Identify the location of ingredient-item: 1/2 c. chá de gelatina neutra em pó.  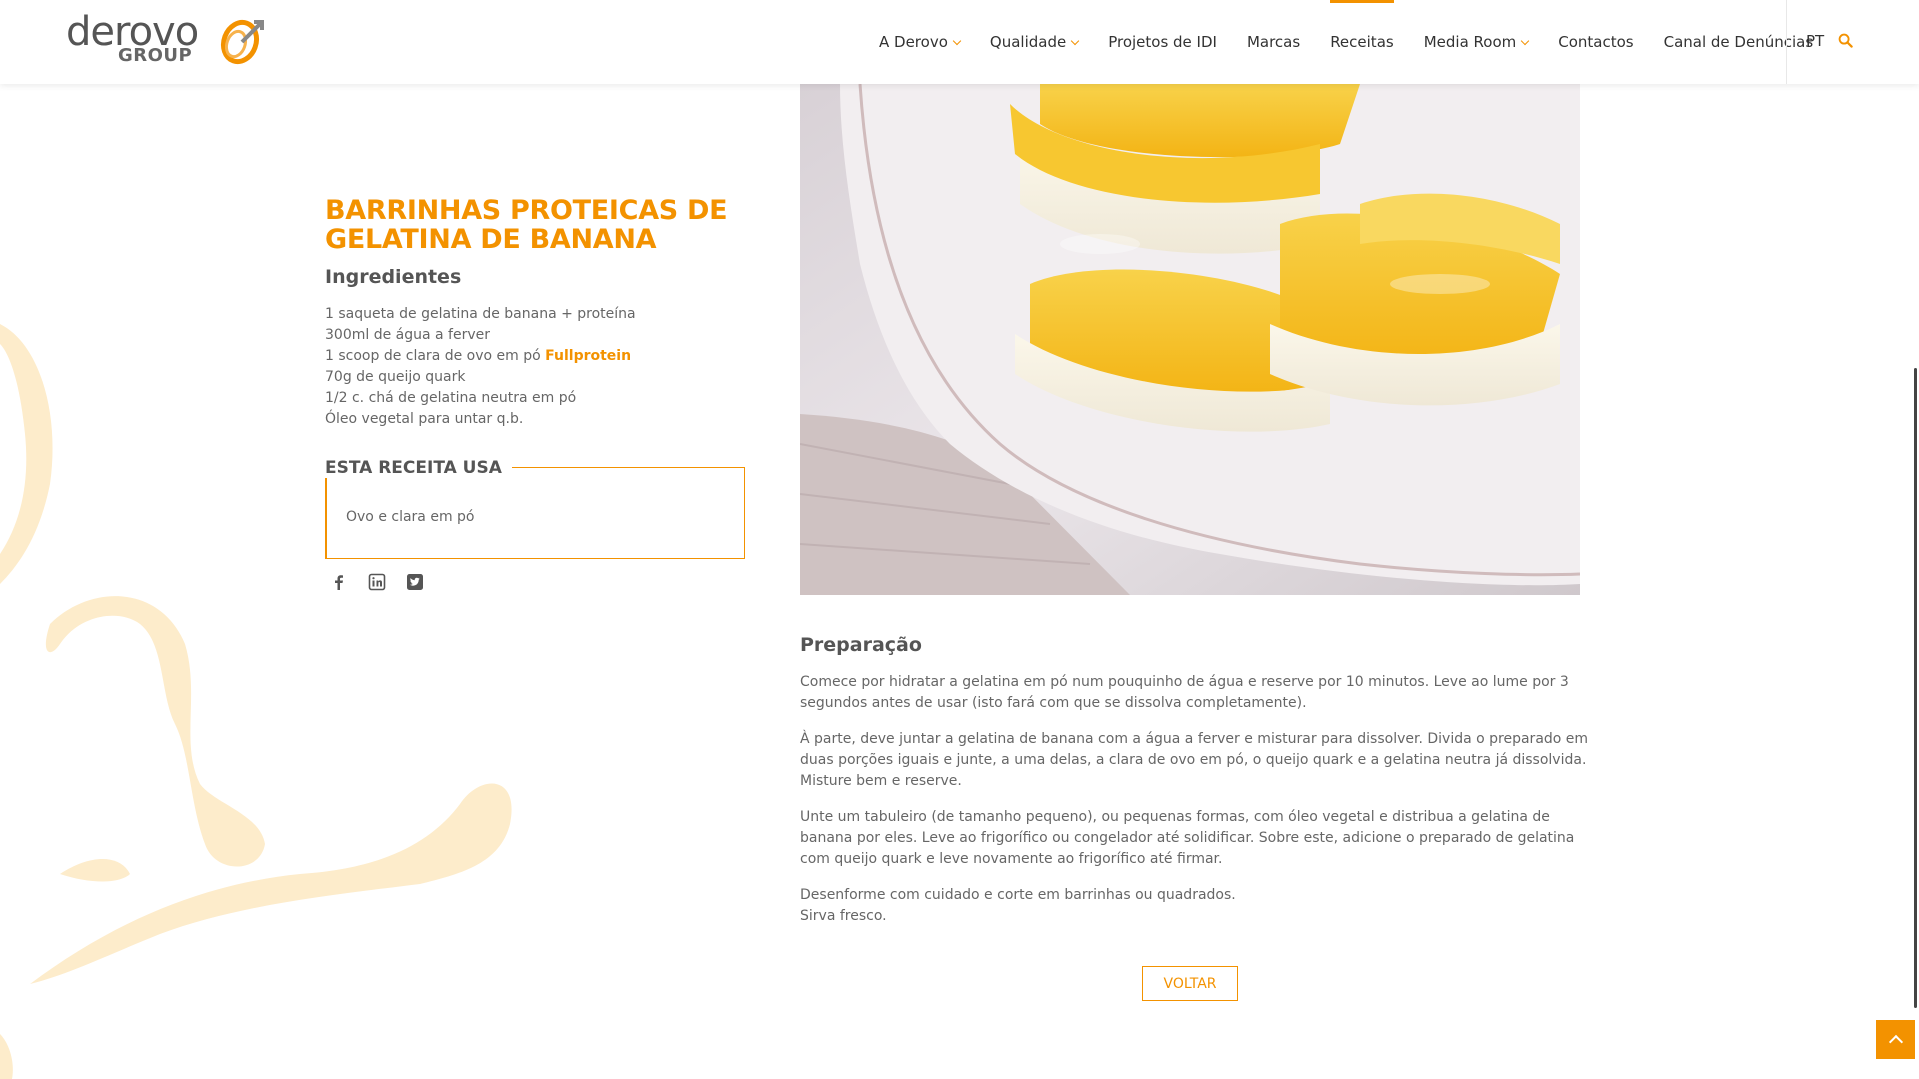
(480, 398).